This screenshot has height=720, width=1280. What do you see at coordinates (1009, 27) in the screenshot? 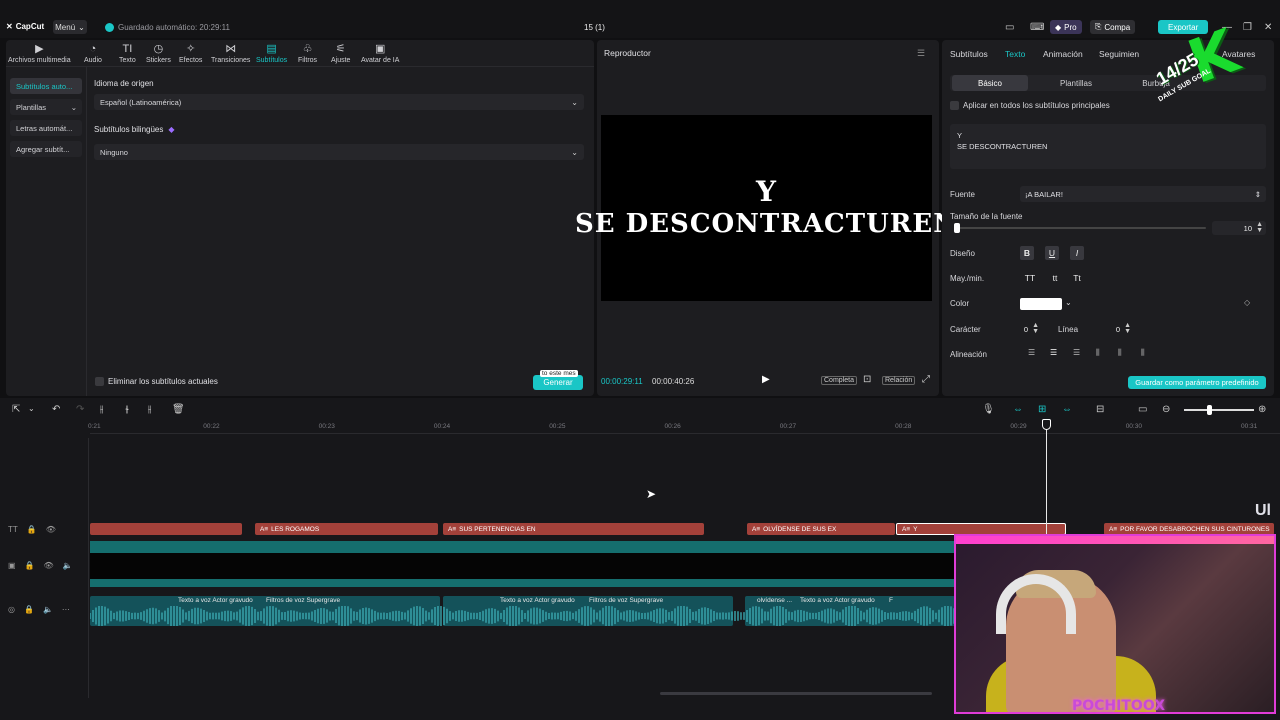
I see `layout-icon: ▭` at bounding box center [1009, 27].